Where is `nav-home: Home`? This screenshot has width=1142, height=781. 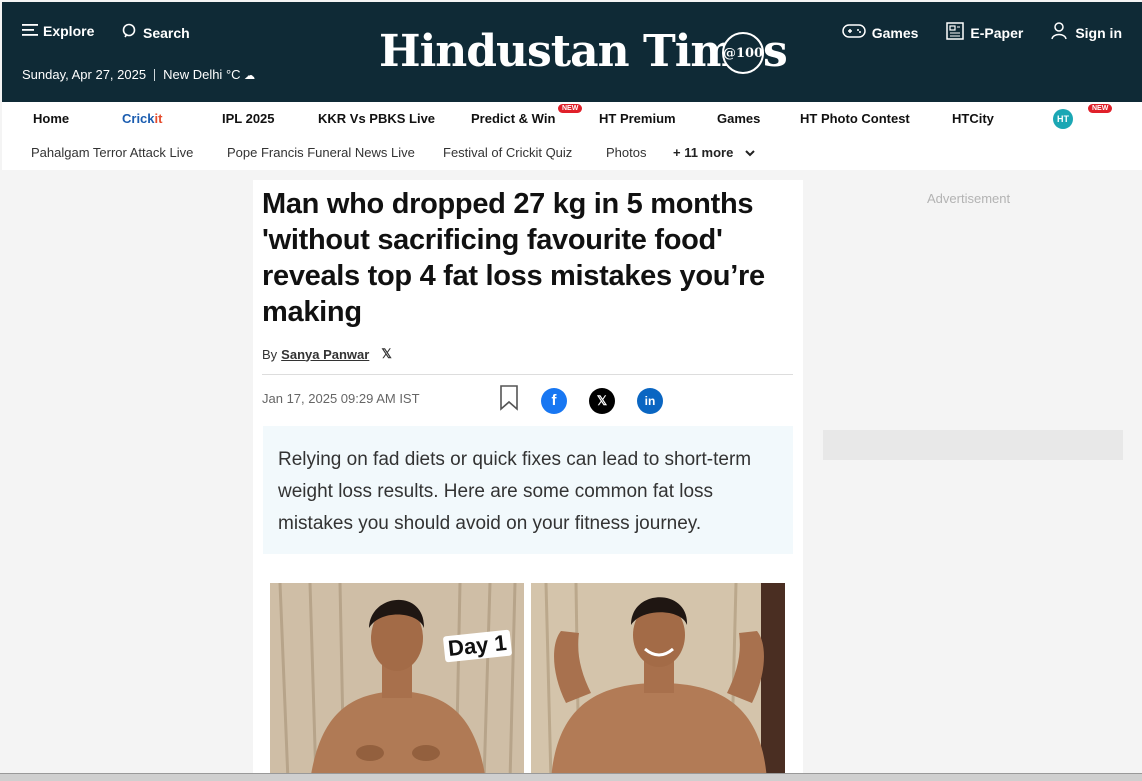
nav-home: Home is located at coordinates (51, 118).